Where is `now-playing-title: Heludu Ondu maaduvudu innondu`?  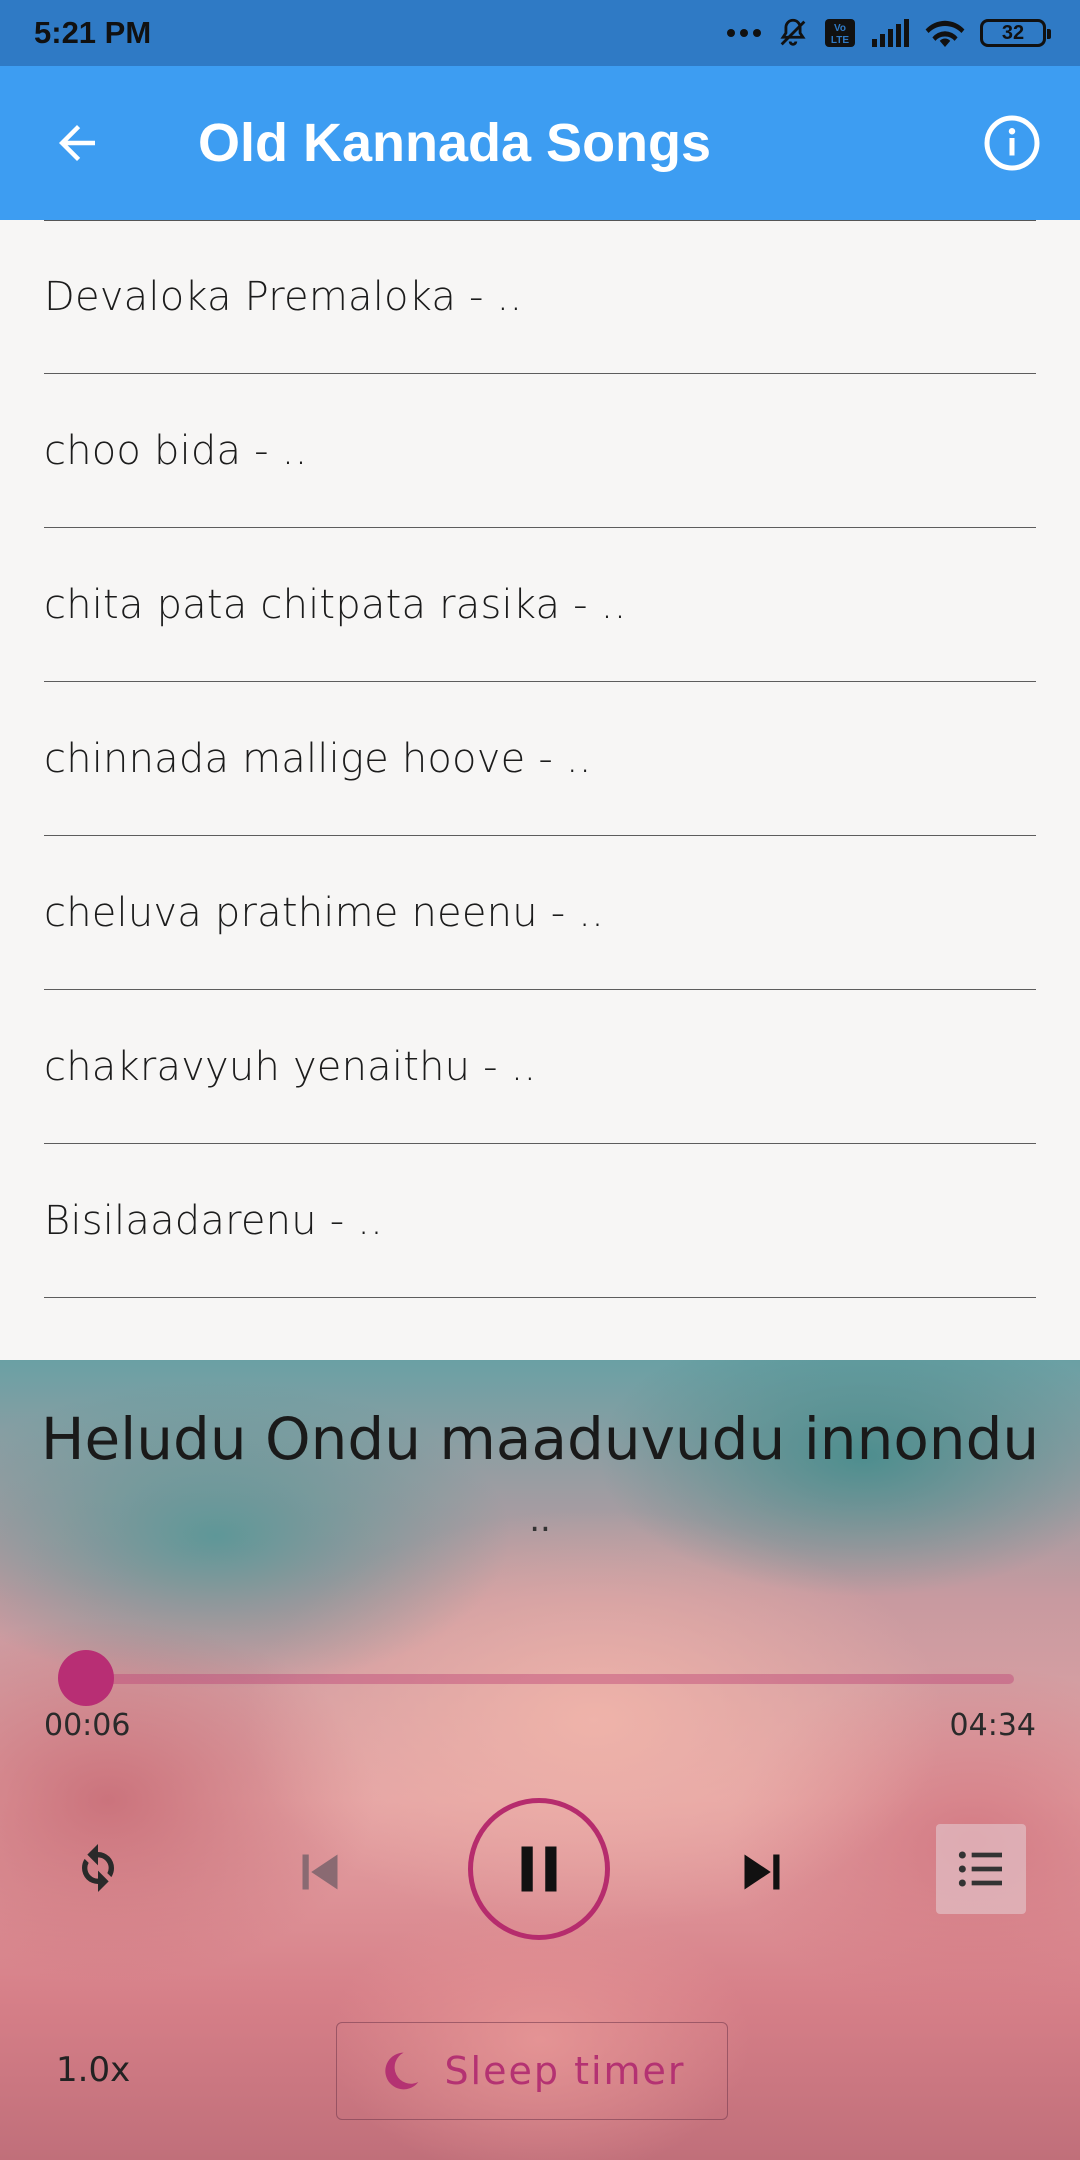 now-playing-title: Heludu Ondu maaduvudu innondu is located at coordinates (540, 1439).